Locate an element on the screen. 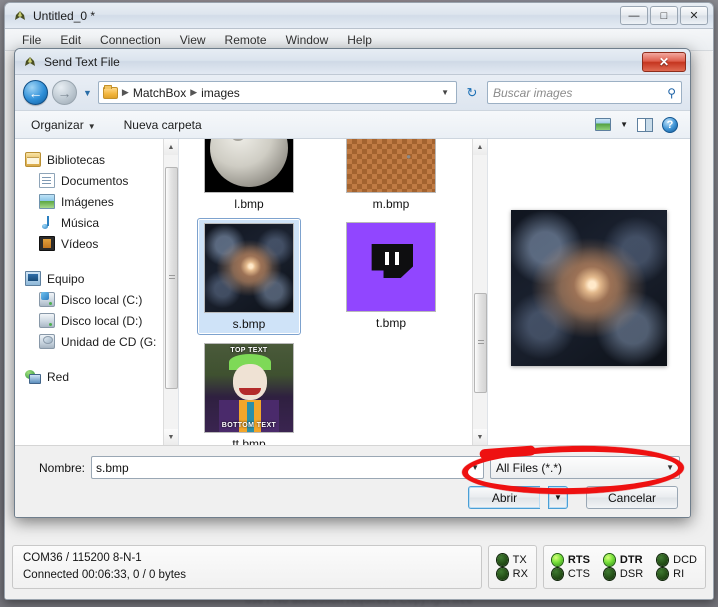 The image size is (718, 607). search-input: Buscar images is located at coordinates (580, 93).